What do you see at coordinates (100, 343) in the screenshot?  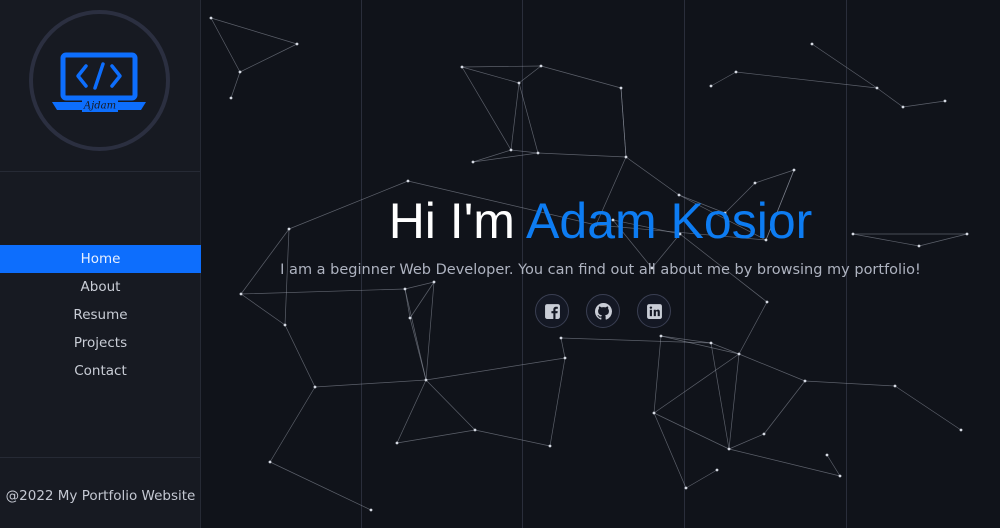 I see `nav-item-projects: Projects` at bounding box center [100, 343].